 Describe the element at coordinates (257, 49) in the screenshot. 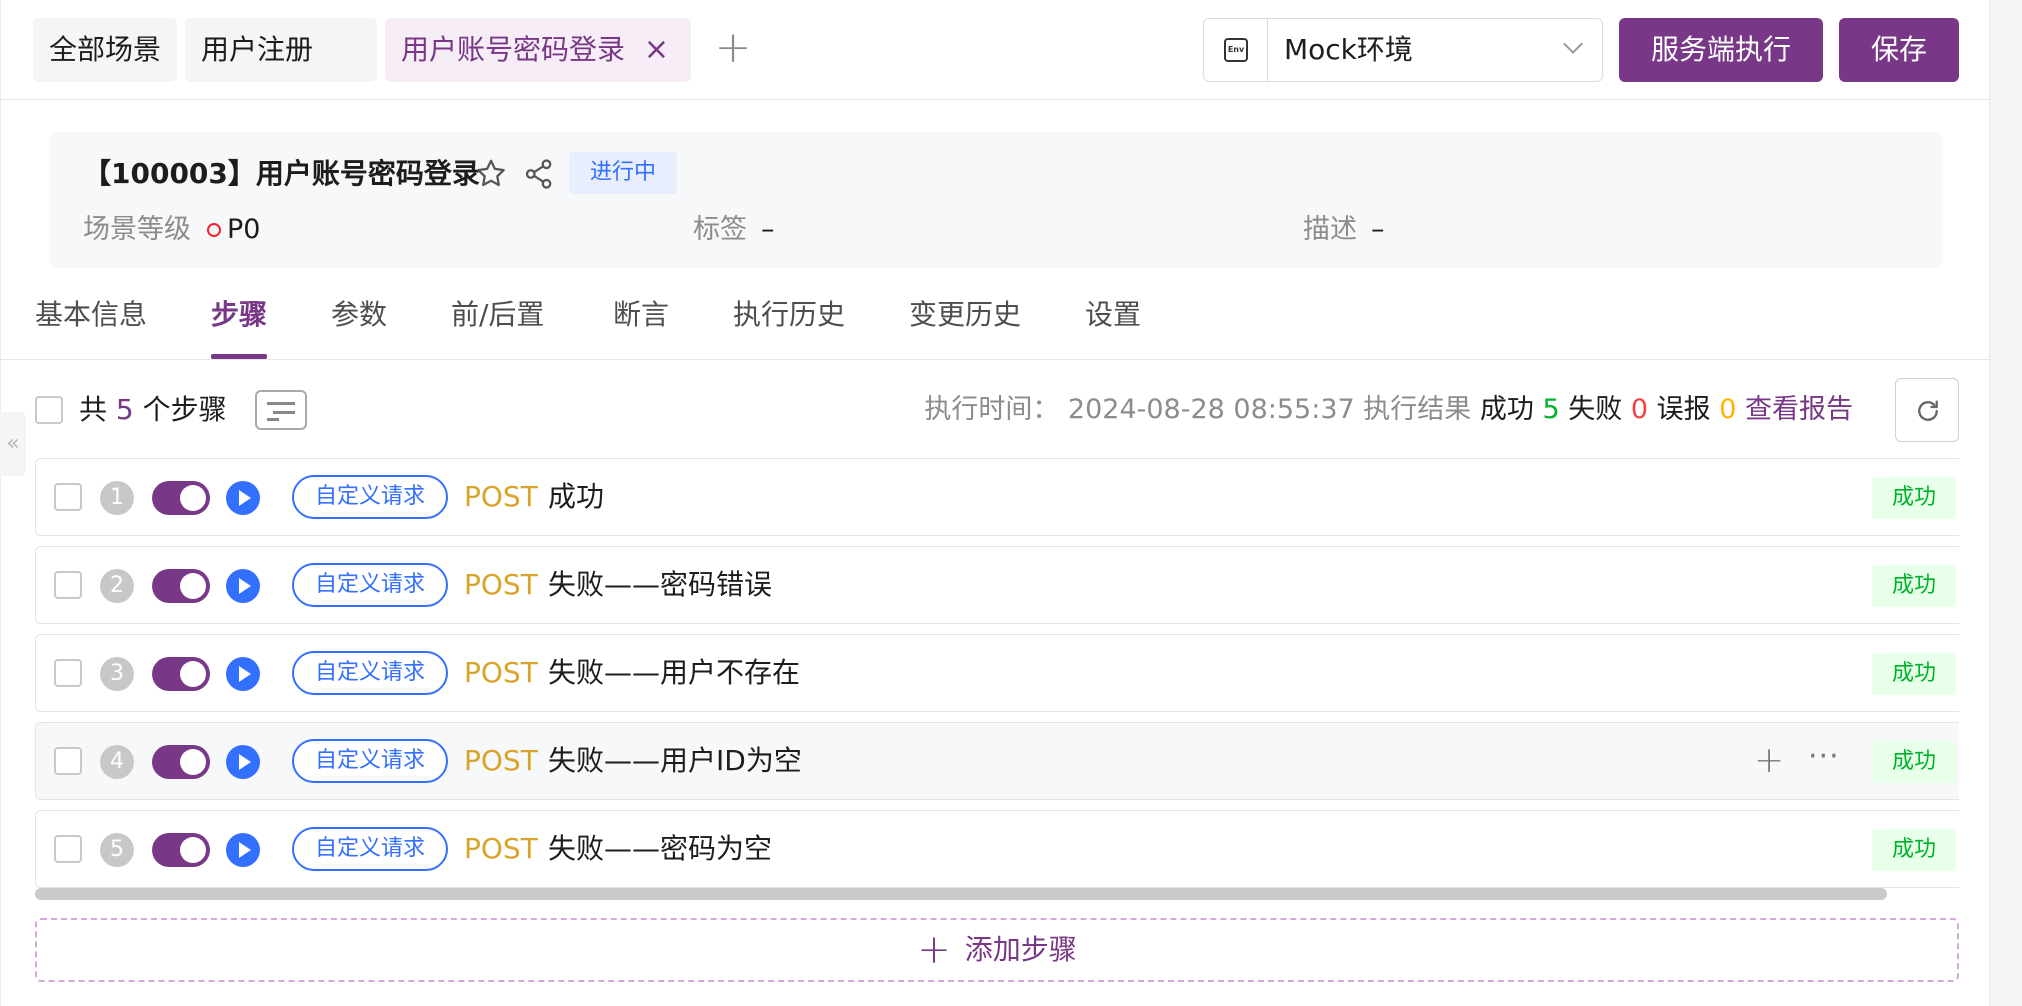

I see `tab-label: 用户注册` at that location.